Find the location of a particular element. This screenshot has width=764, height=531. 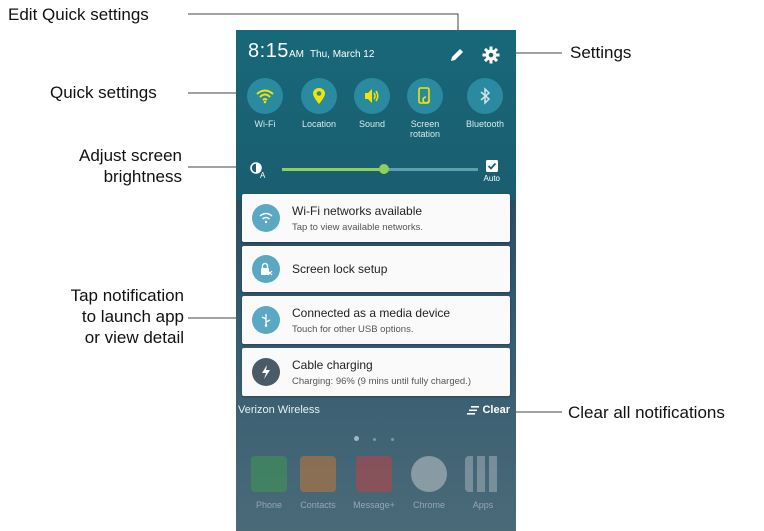

notification-screen-lock: Screen lock setup is located at coordinates (376, 269).